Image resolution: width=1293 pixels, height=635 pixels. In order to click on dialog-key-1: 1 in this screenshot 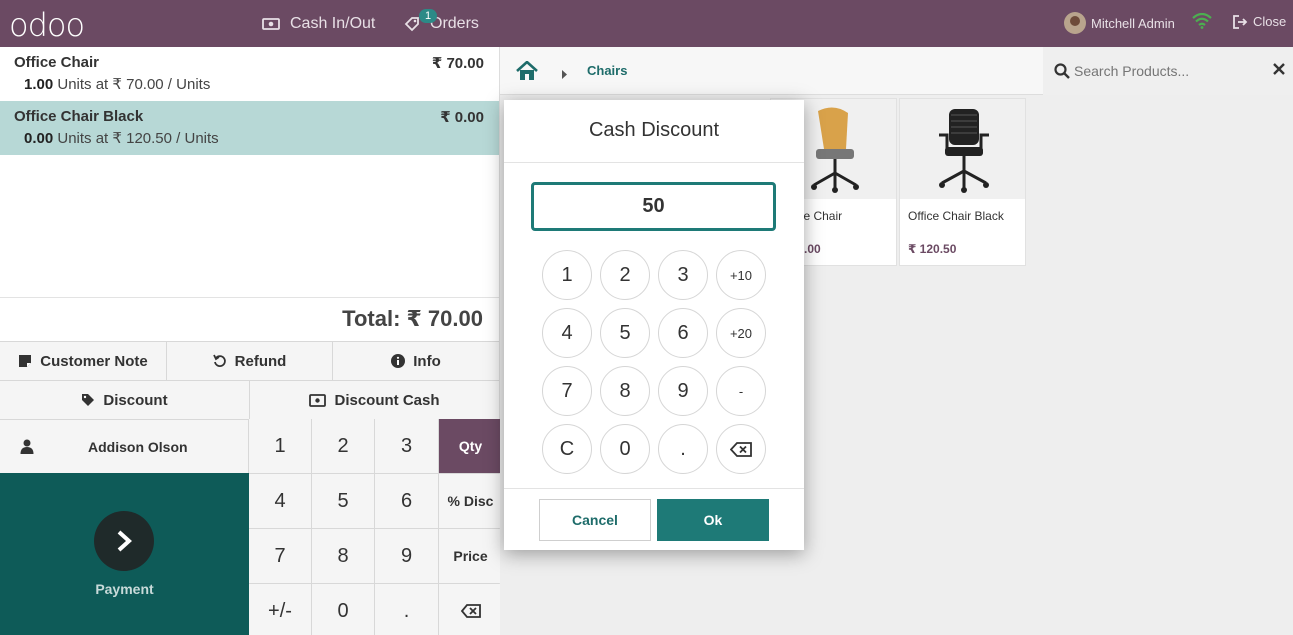, I will do `click(567, 275)`.